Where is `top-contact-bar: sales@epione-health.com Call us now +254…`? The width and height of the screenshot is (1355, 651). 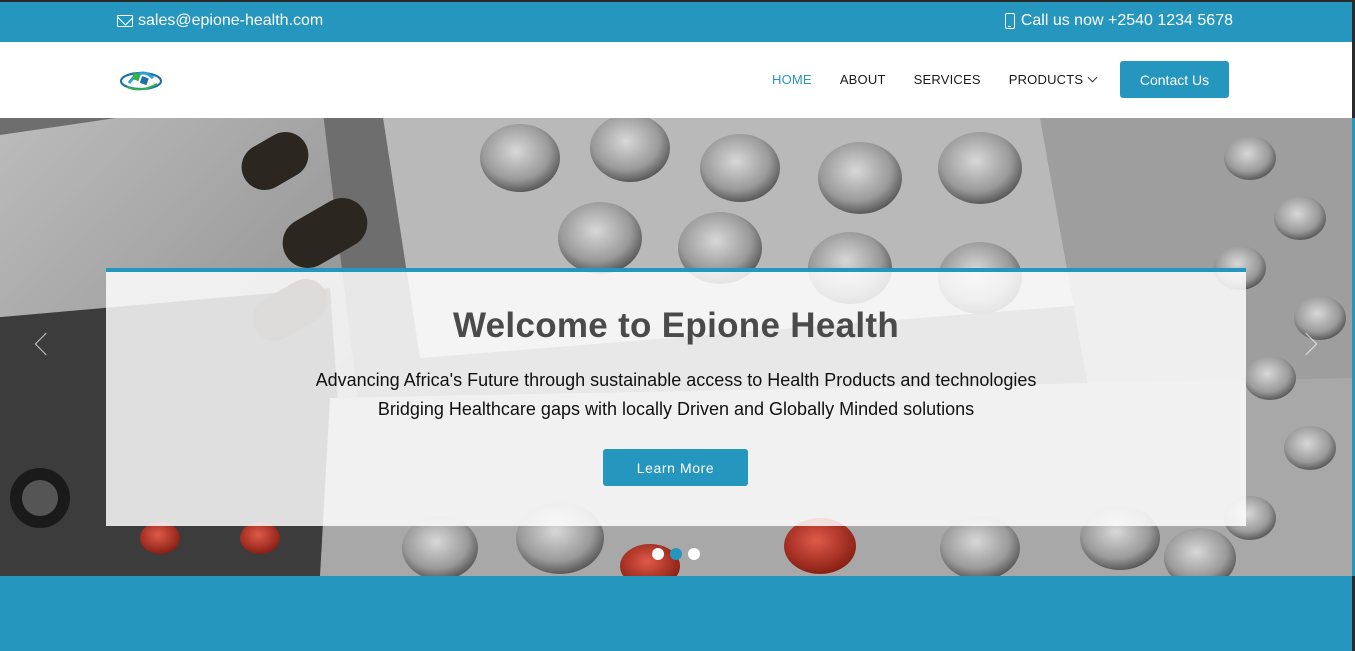 top-contact-bar: sales@epione-health.com Call us now +254… is located at coordinates (677, 21).